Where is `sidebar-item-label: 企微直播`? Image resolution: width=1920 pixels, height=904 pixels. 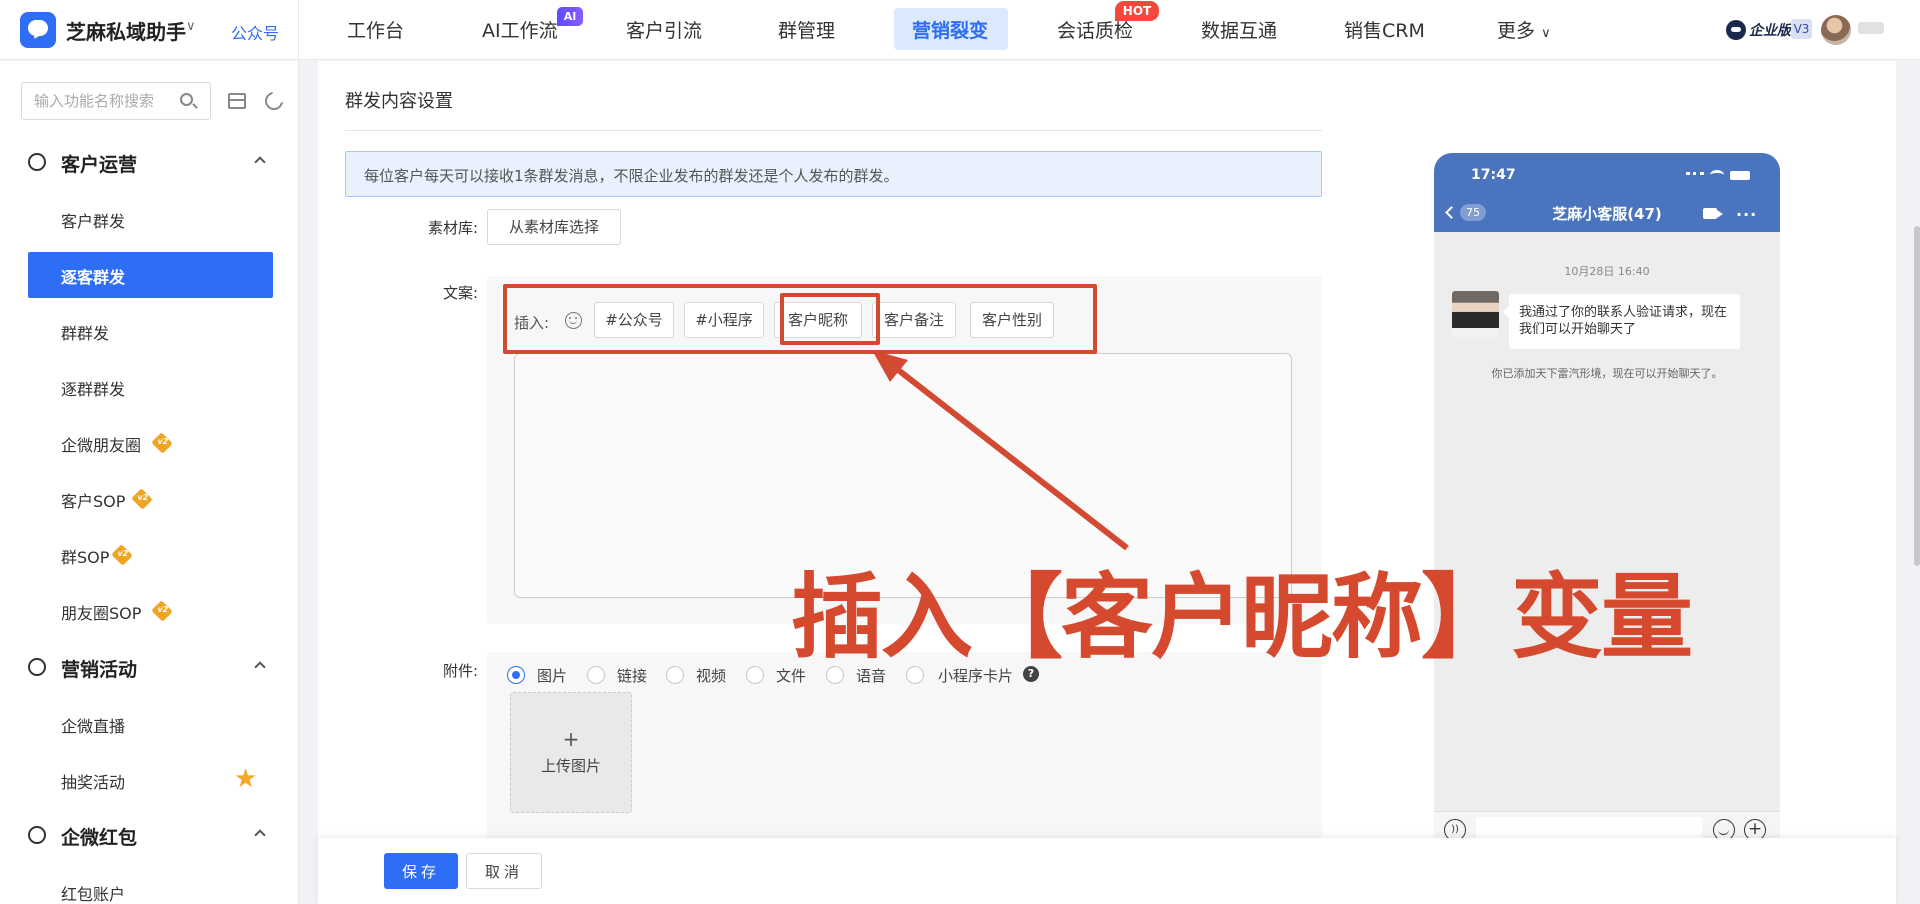 sidebar-item-label: 企微直播 is located at coordinates (93, 726).